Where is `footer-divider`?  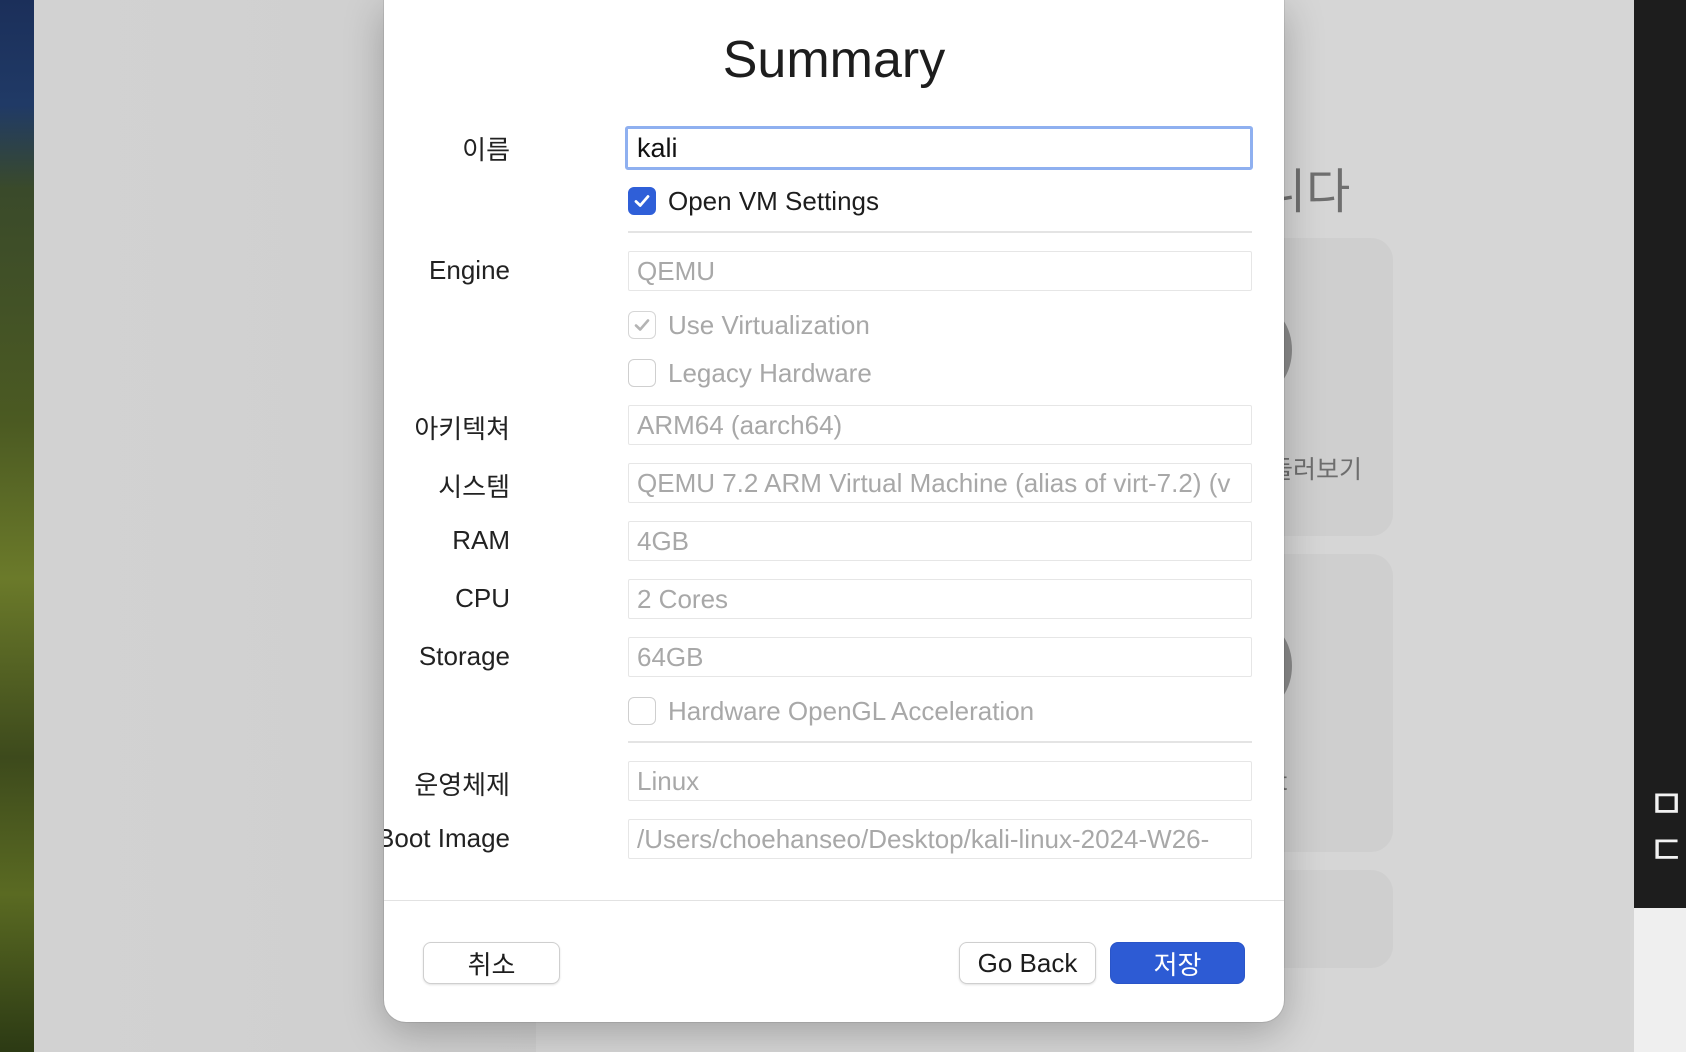 footer-divider is located at coordinates (834, 900).